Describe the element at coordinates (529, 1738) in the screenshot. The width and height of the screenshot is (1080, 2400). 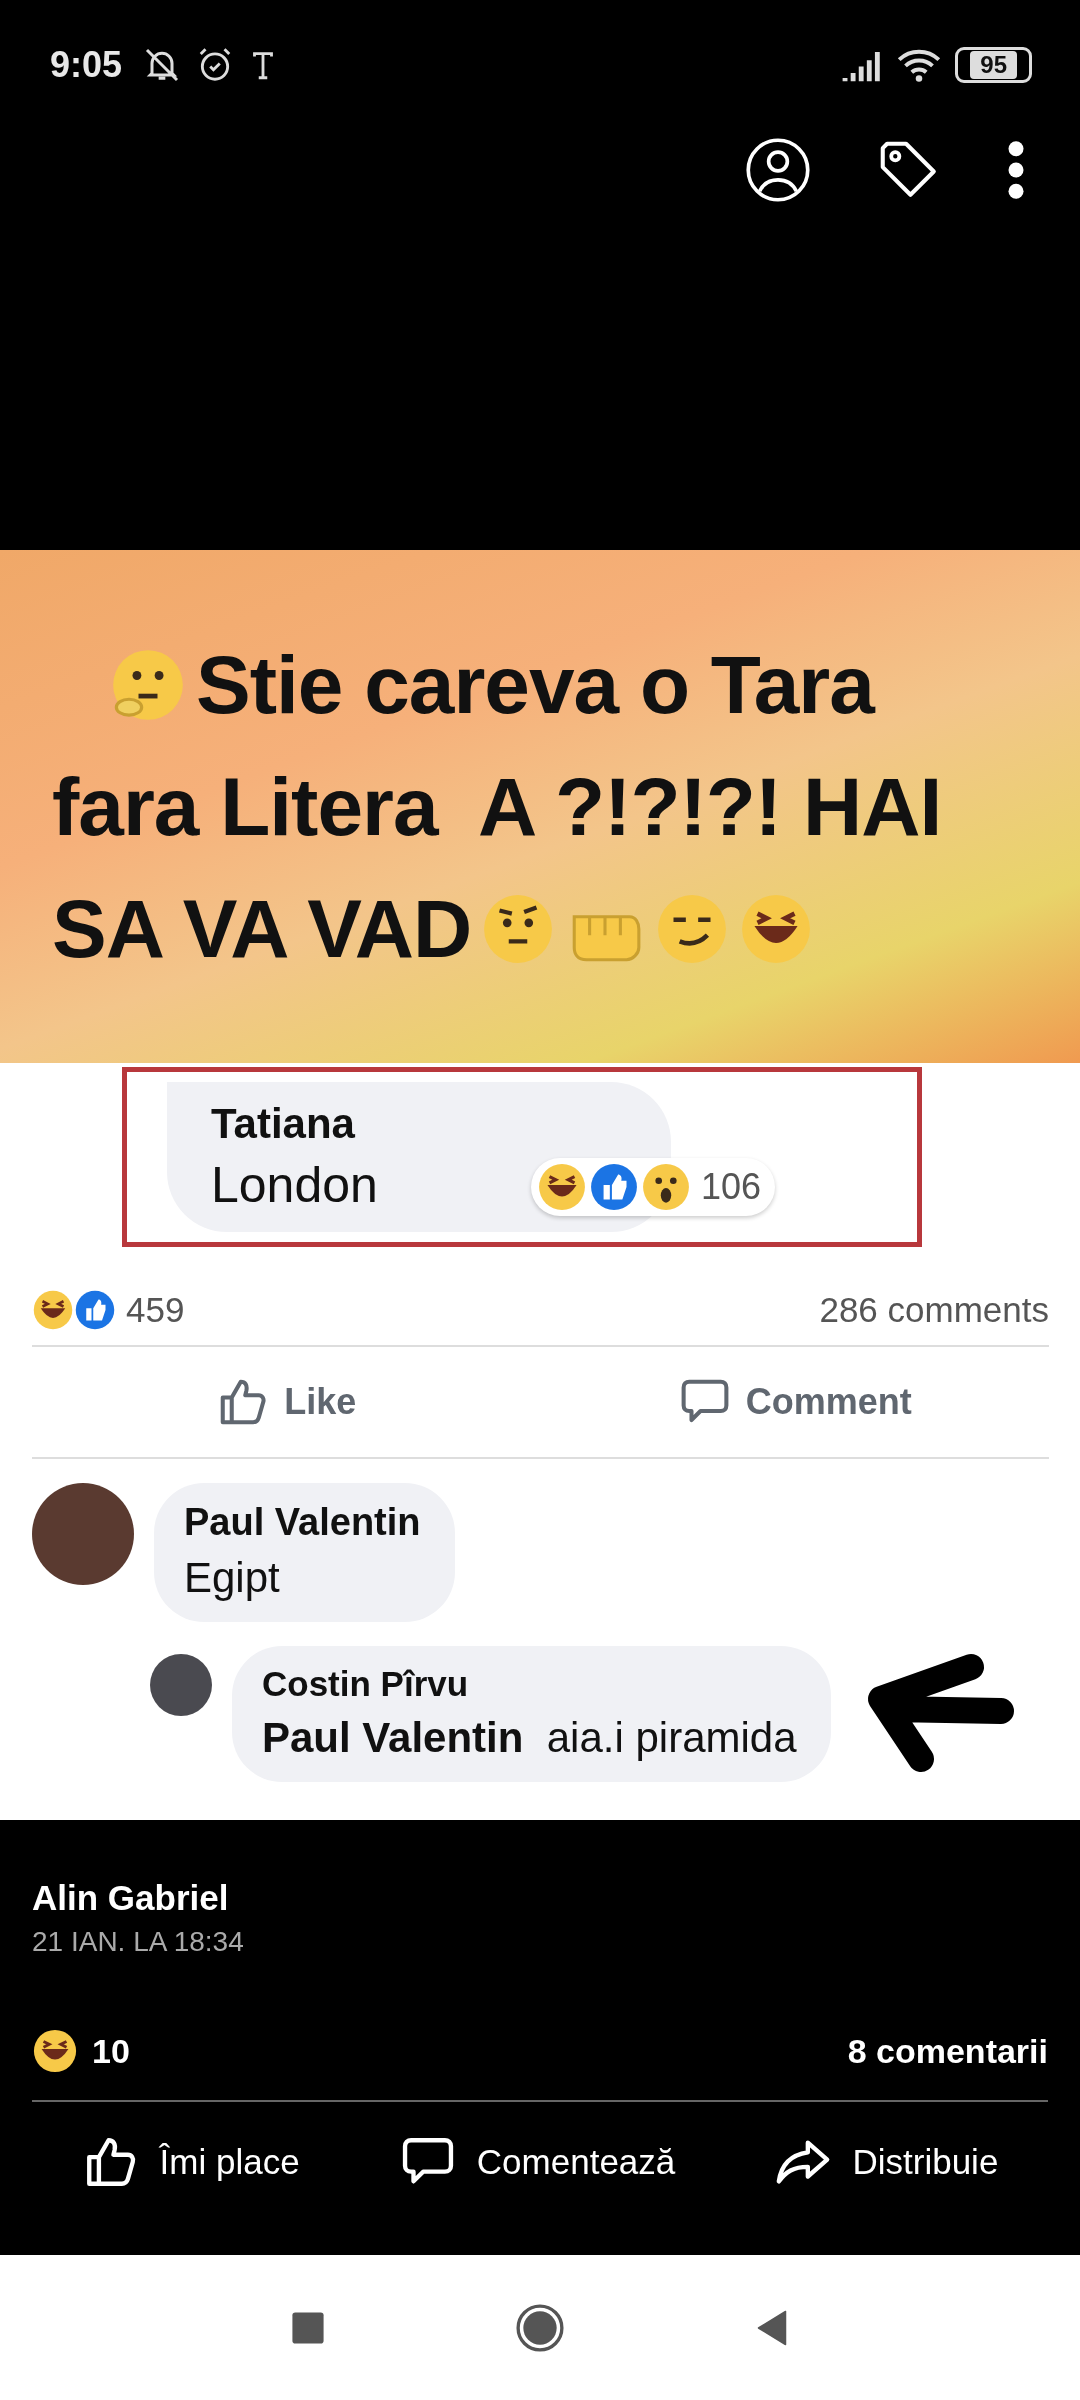
I see `comment-text: Paul Valentin aia.i piramida` at that location.